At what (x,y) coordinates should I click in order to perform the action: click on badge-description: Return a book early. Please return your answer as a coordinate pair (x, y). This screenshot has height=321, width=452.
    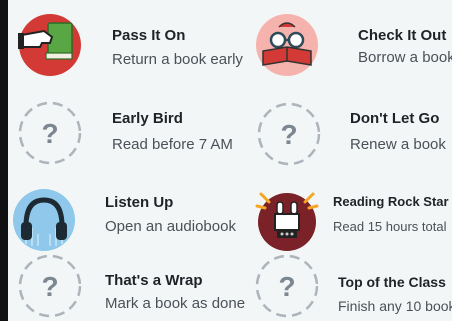
    Looking at the image, I should click on (177, 59).